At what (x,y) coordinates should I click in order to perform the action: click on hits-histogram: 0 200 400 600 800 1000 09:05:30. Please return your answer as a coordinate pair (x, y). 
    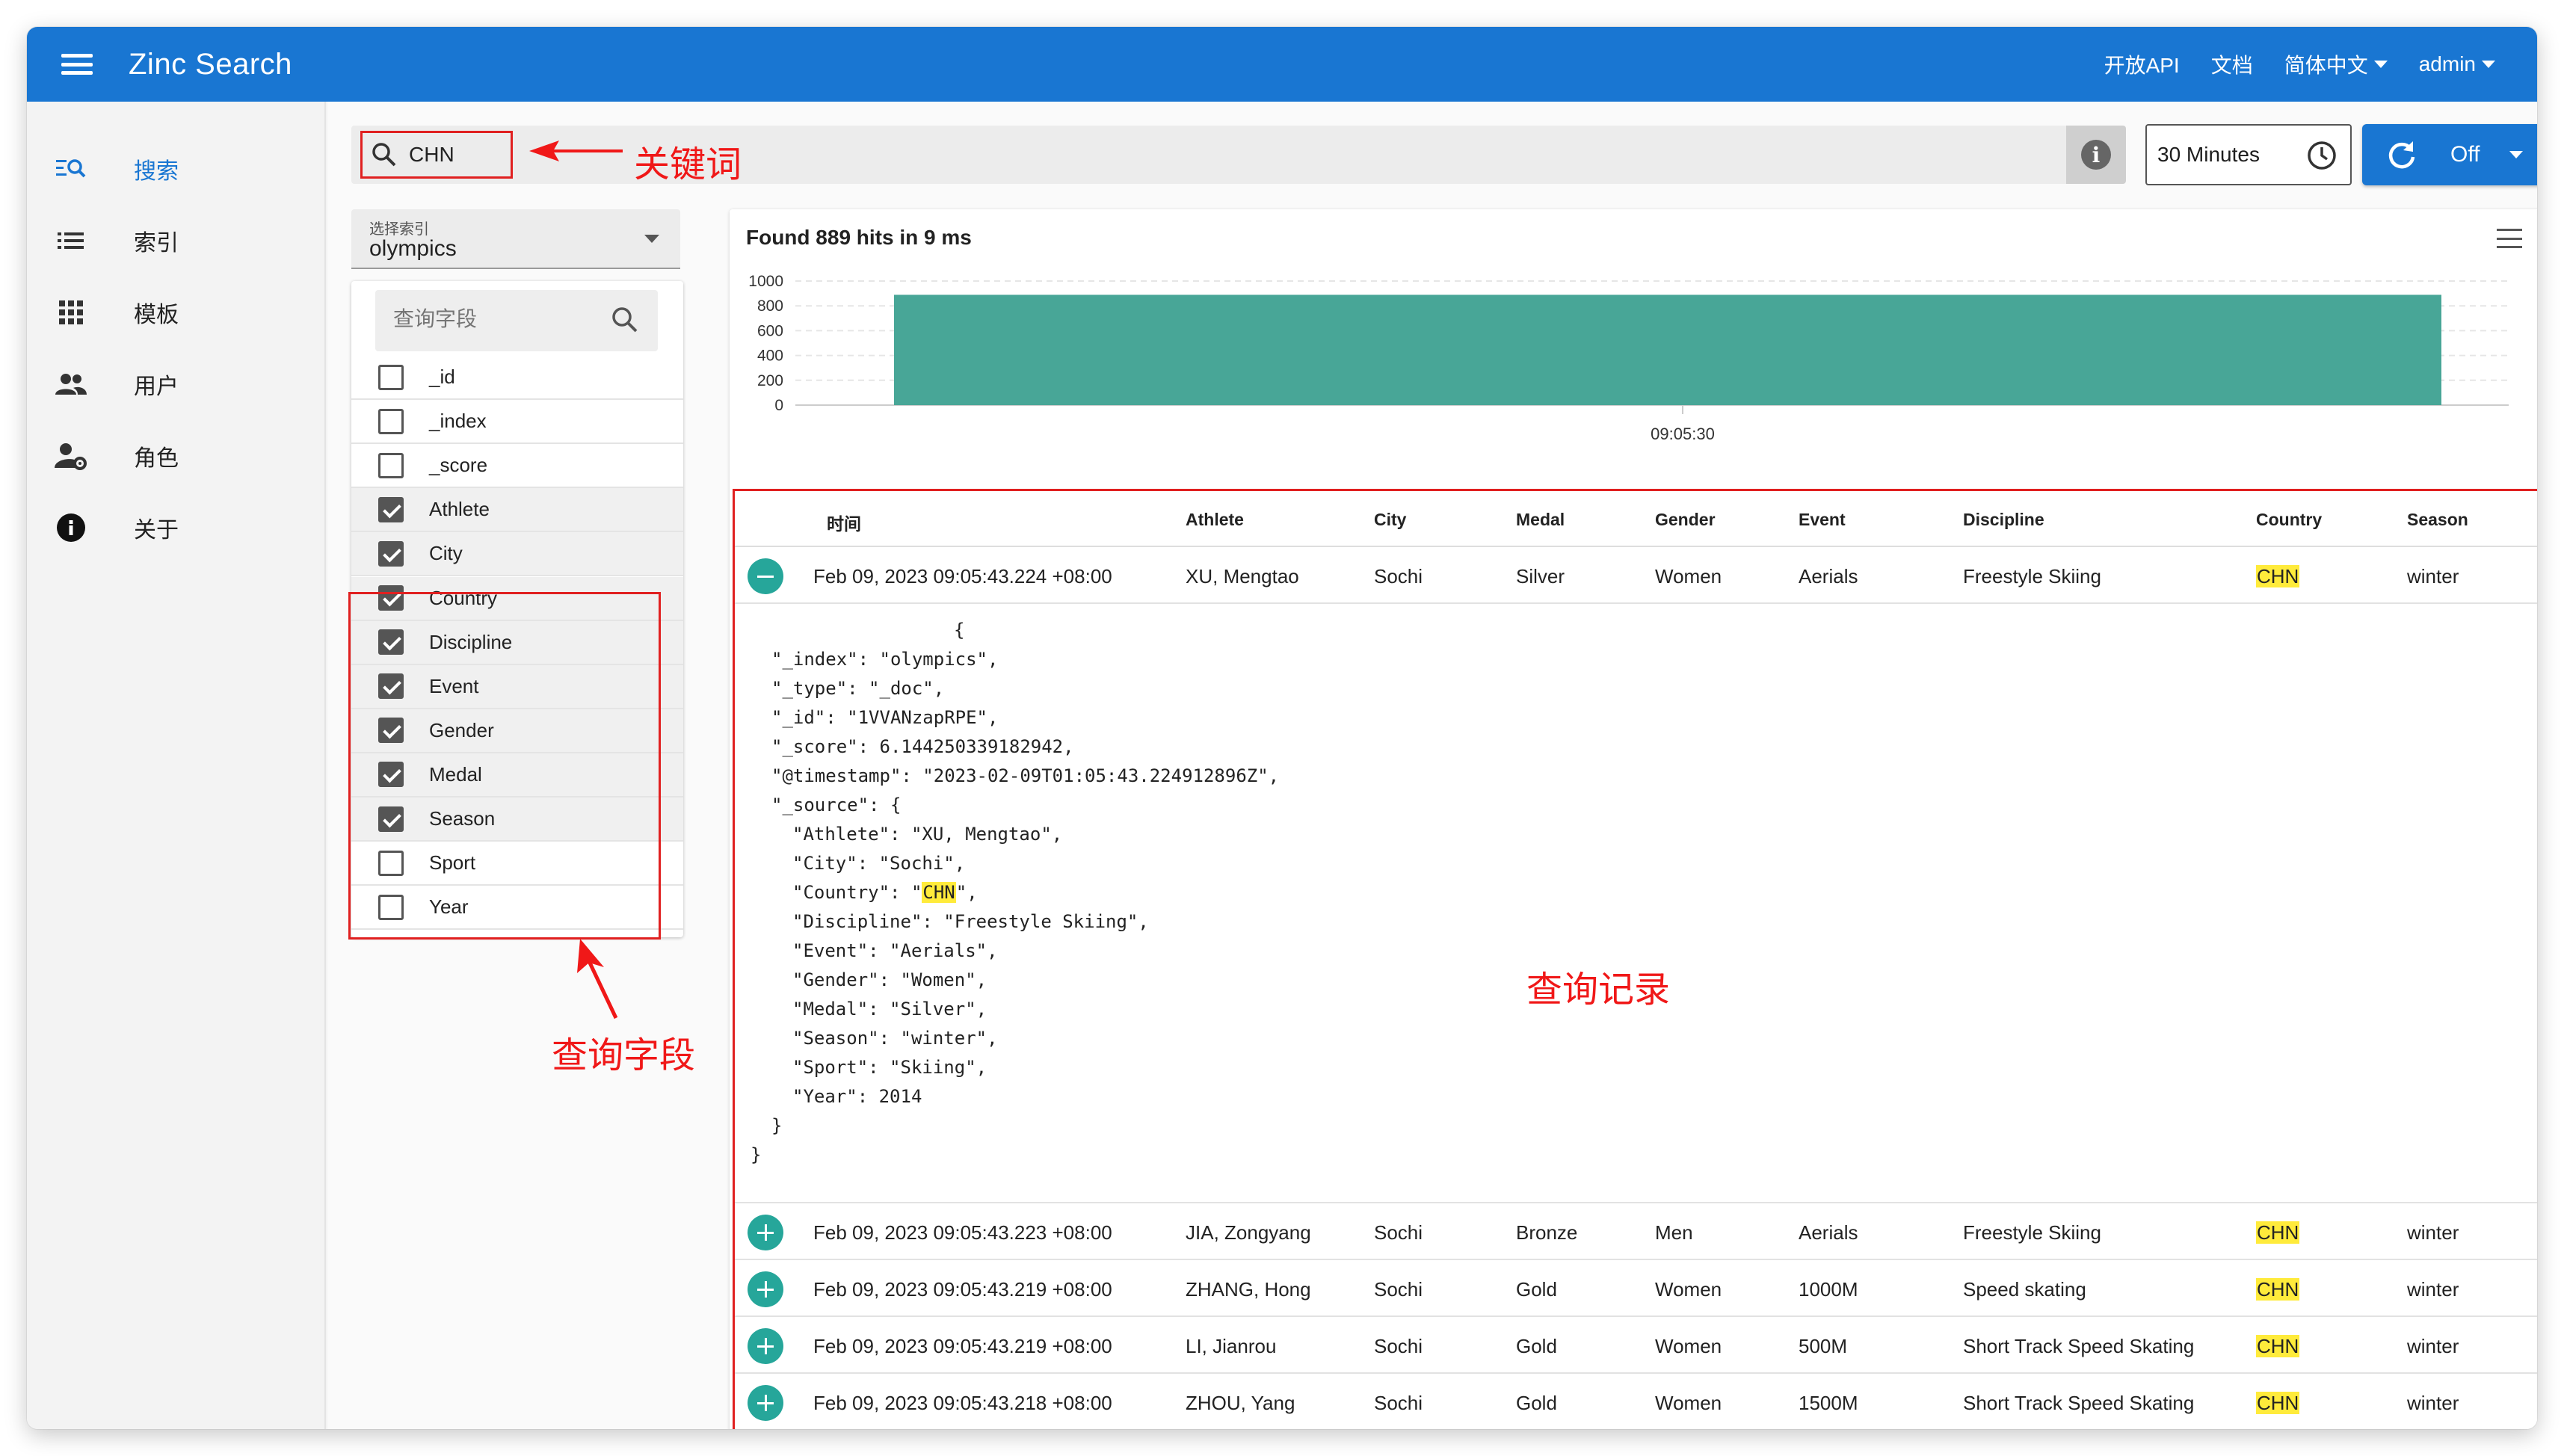
    Looking at the image, I should click on (1629, 358).